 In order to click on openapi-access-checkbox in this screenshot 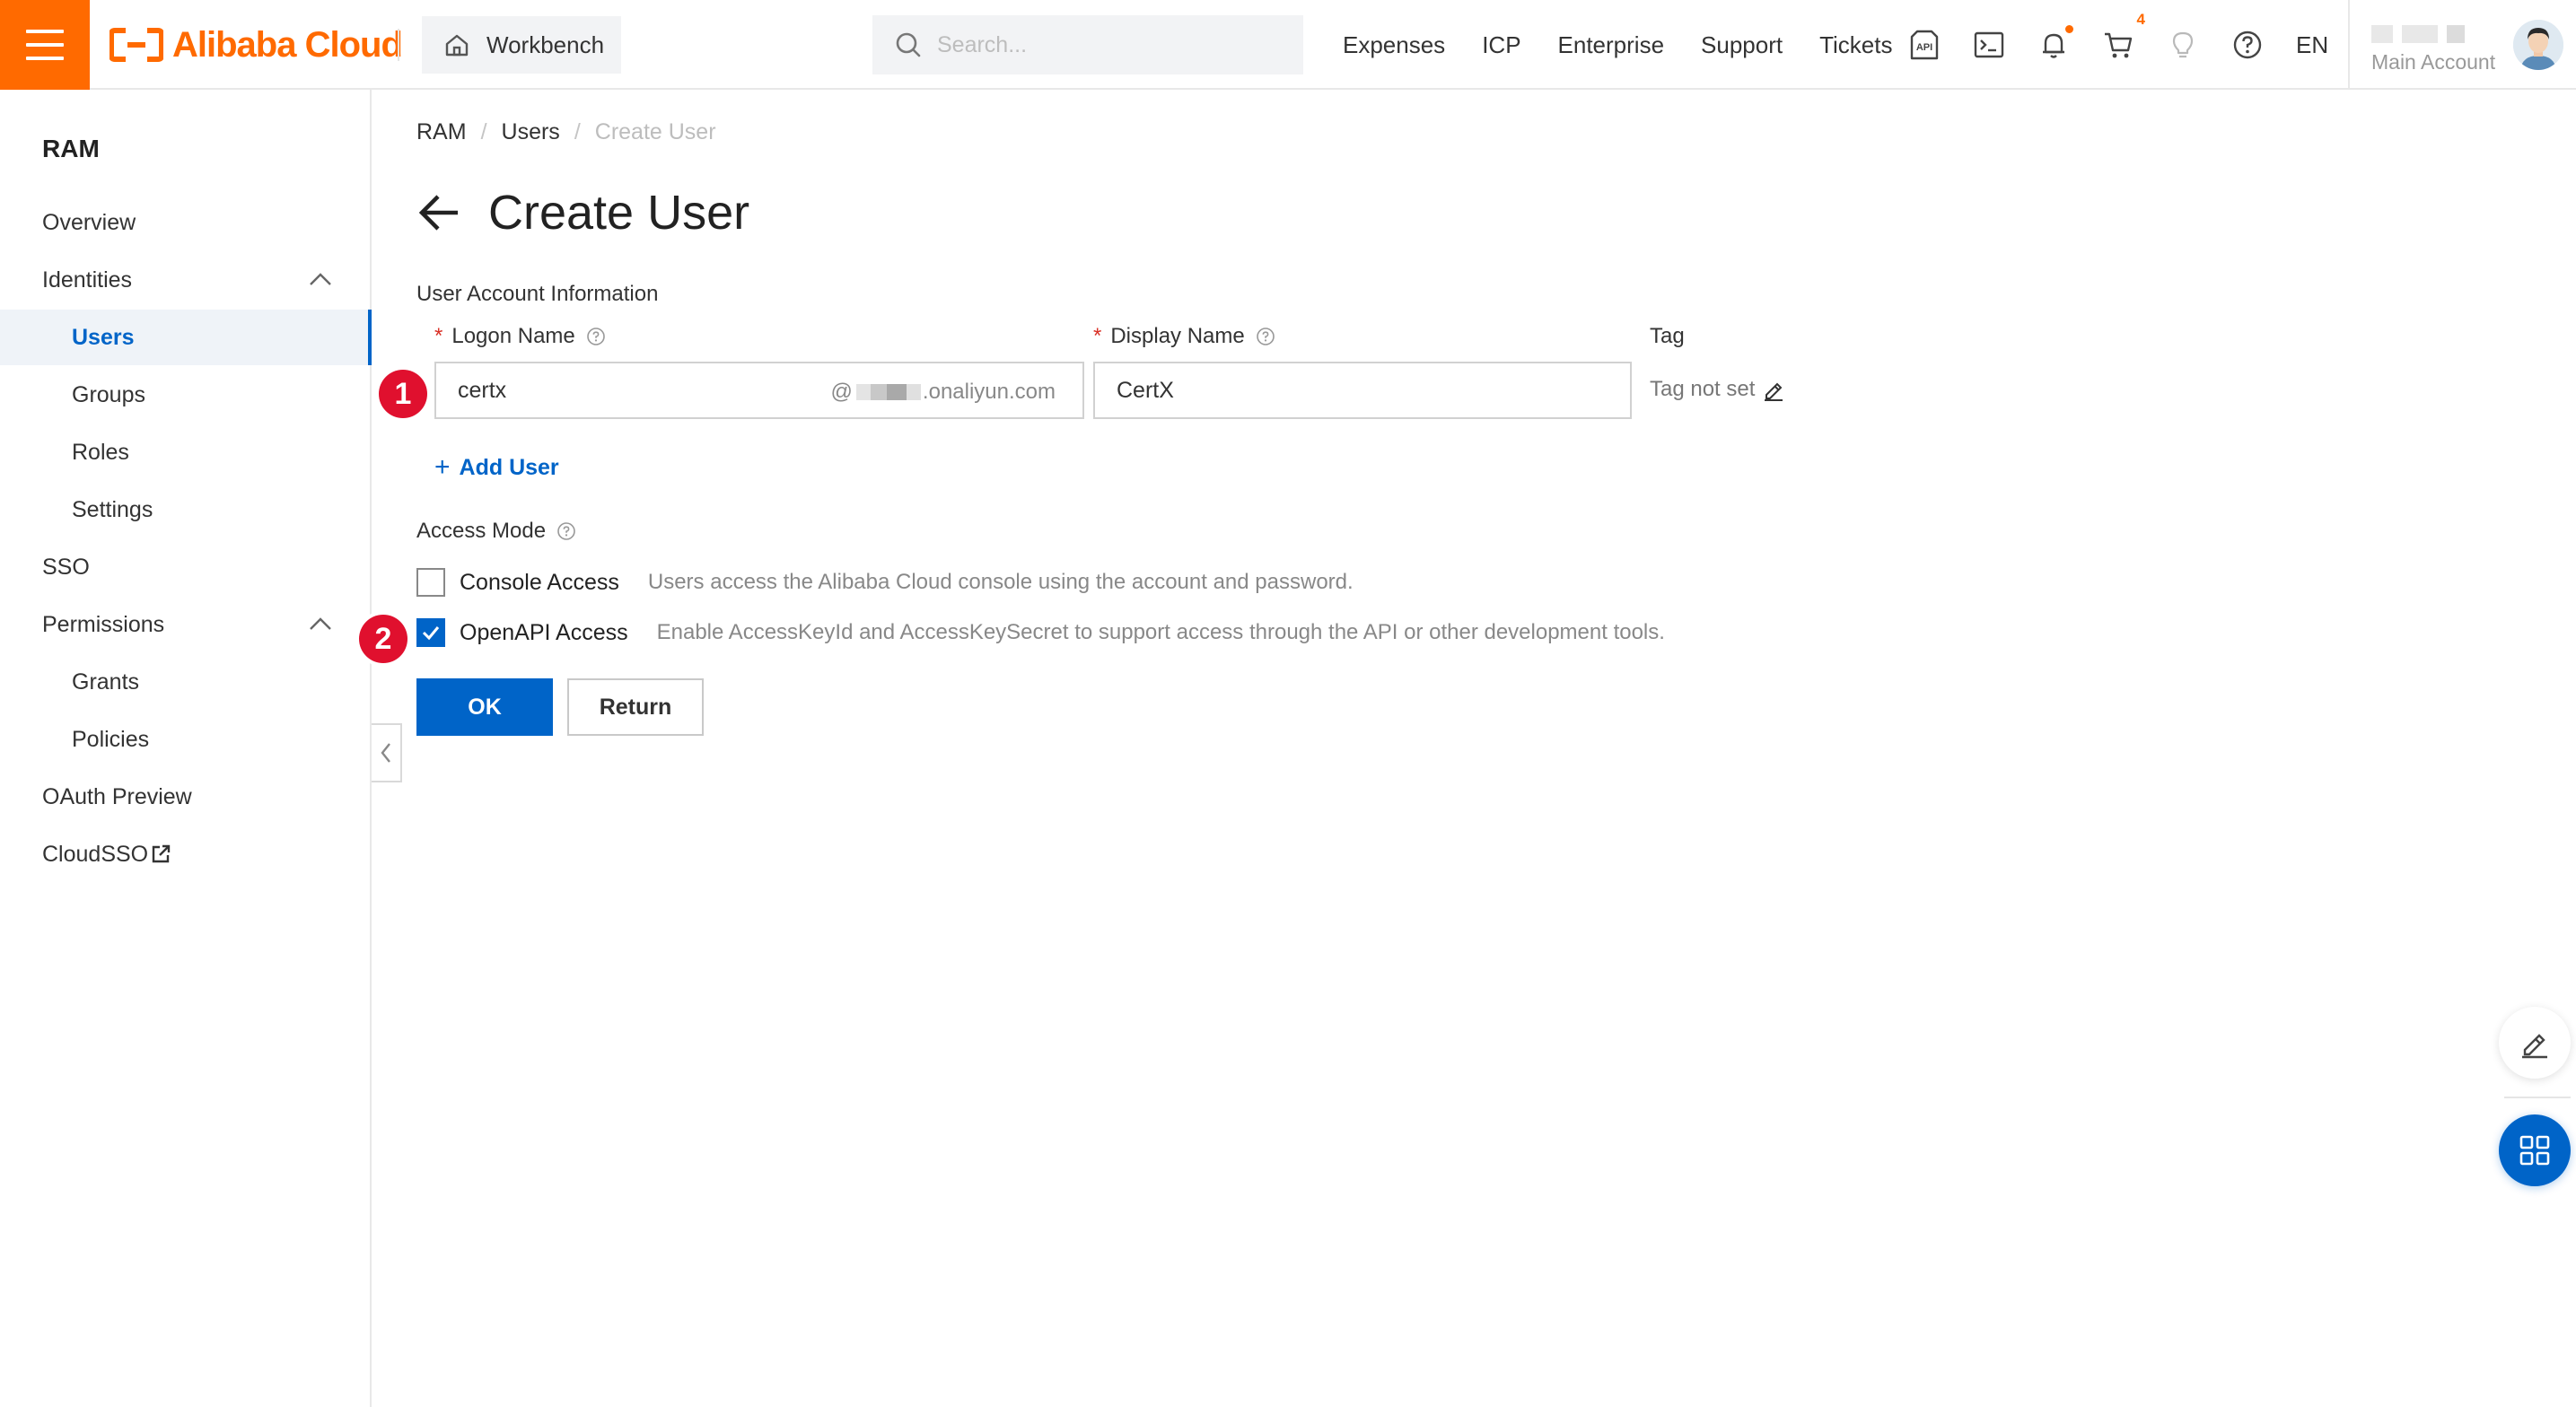, I will do `click(430, 633)`.